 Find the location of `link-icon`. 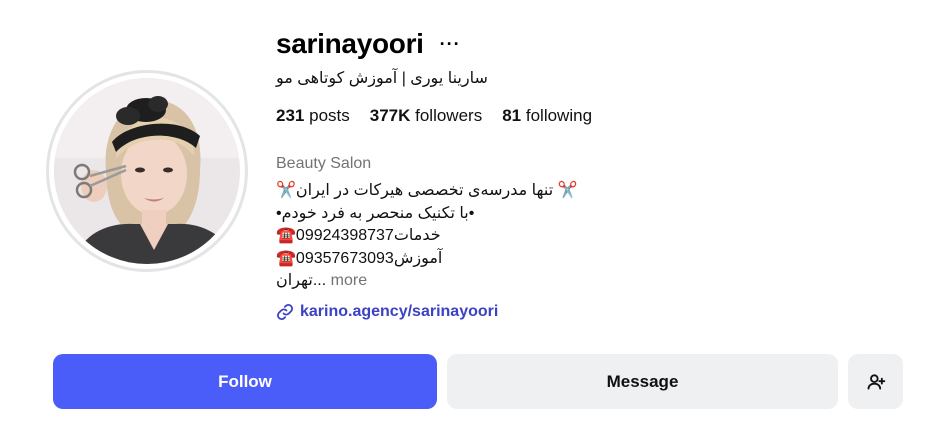

link-icon is located at coordinates (285, 312).